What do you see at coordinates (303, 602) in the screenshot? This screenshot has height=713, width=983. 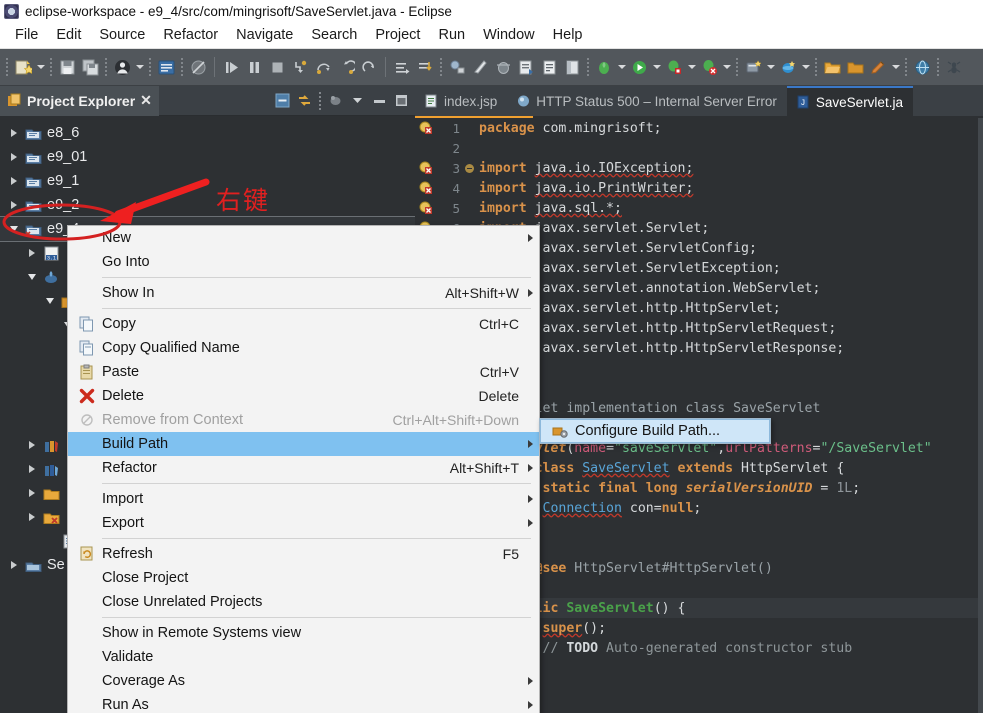 I see `menu-item-close-unrelated-projects: Close Unrelated Projects` at bounding box center [303, 602].